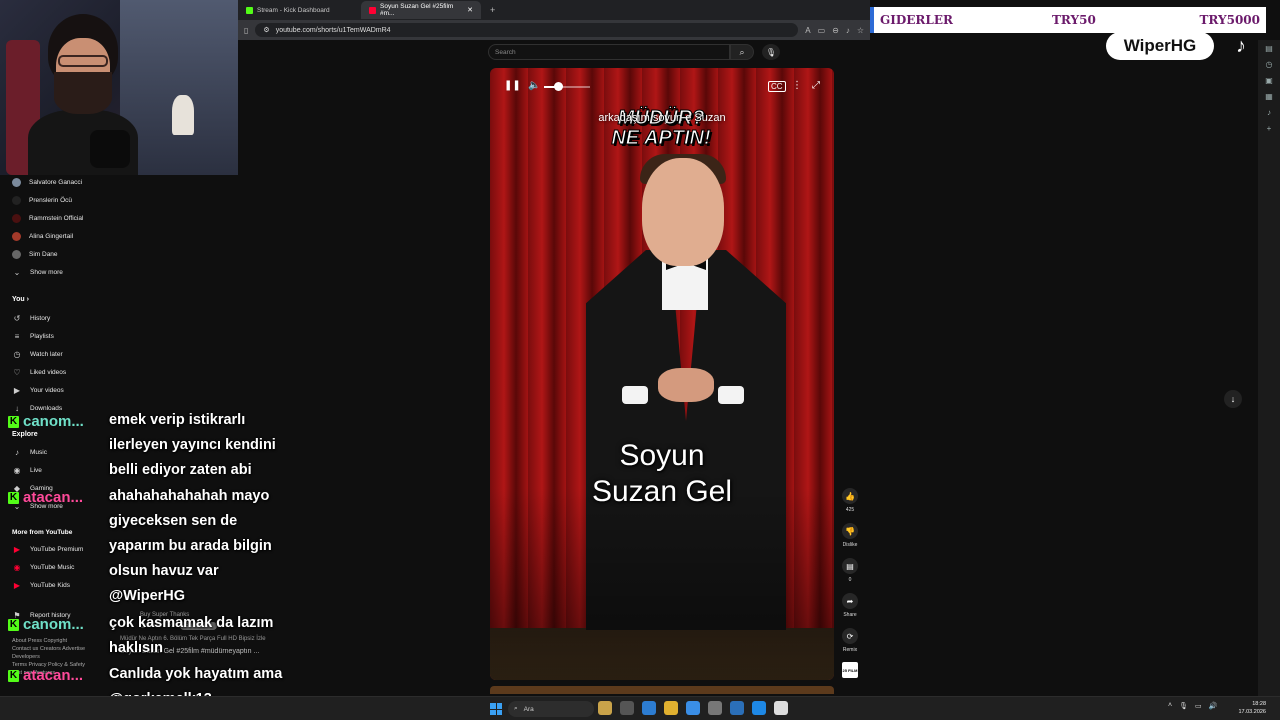 The width and height of the screenshot is (1280, 720). I want to click on next-short-button: ↓, so click(1233, 399).